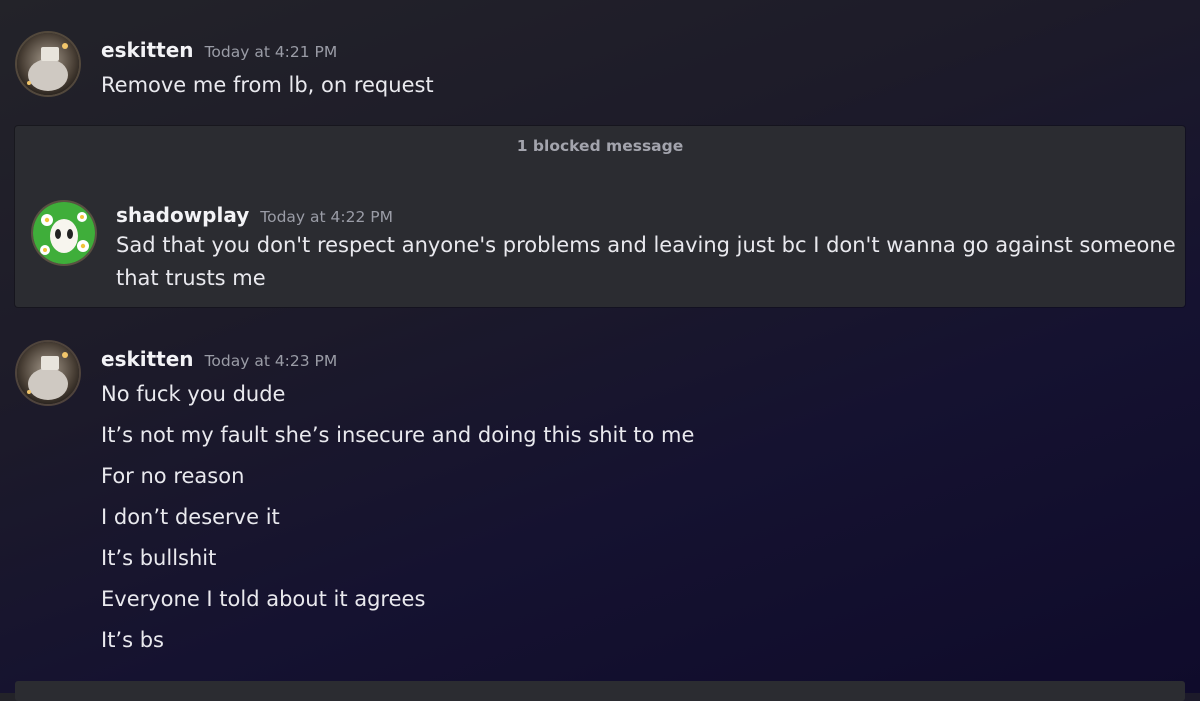 This screenshot has width=1200, height=701. Describe the element at coordinates (263, 599) in the screenshot. I see `message-line: Everyone I told about it agrees` at that location.